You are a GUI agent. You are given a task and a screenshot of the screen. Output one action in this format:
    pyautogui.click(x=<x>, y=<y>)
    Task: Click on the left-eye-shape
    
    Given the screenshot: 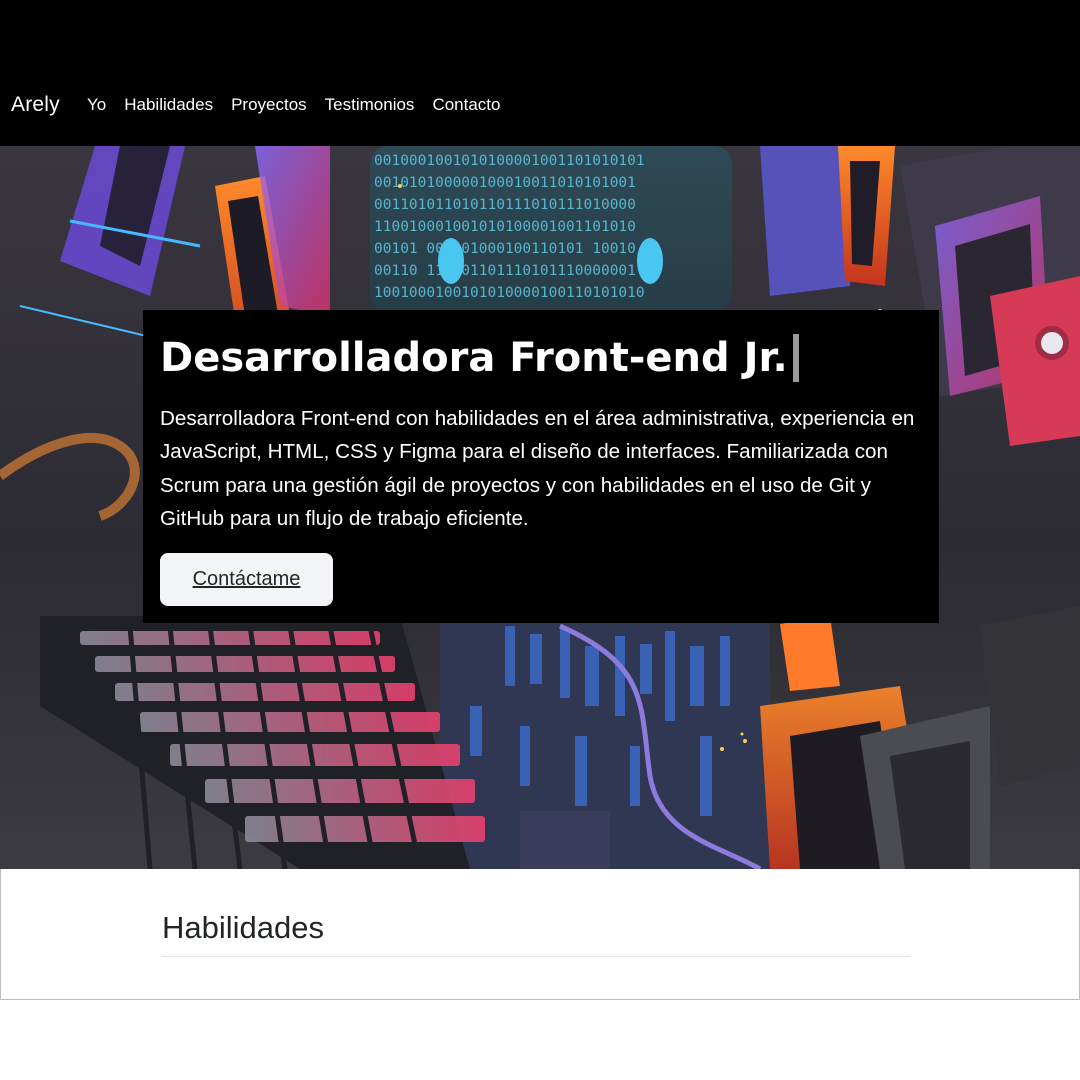 What is the action you would take?
    pyautogui.click(x=451, y=261)
    